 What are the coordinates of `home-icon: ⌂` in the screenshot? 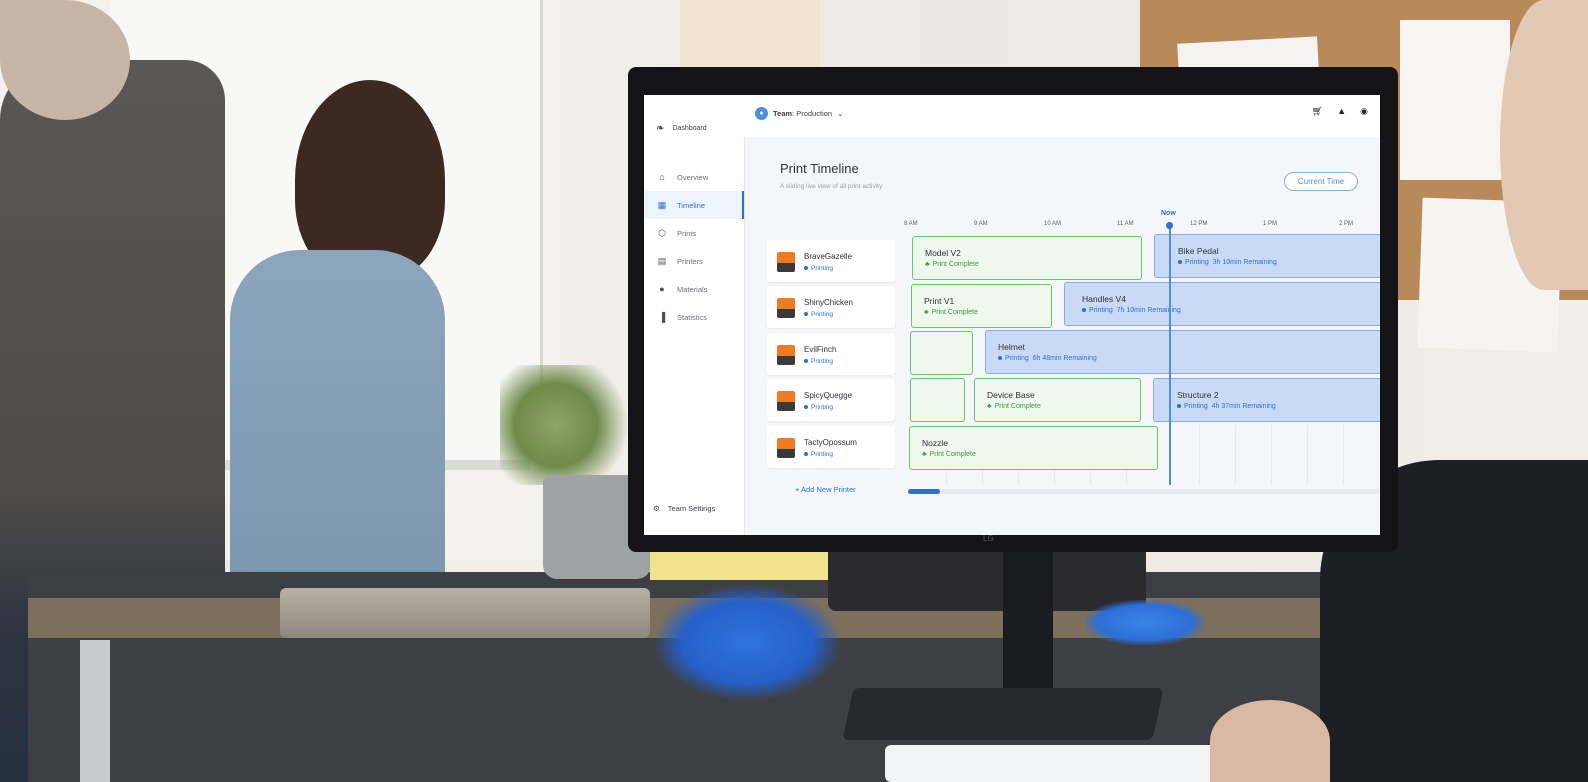 It's located at (662, 177).